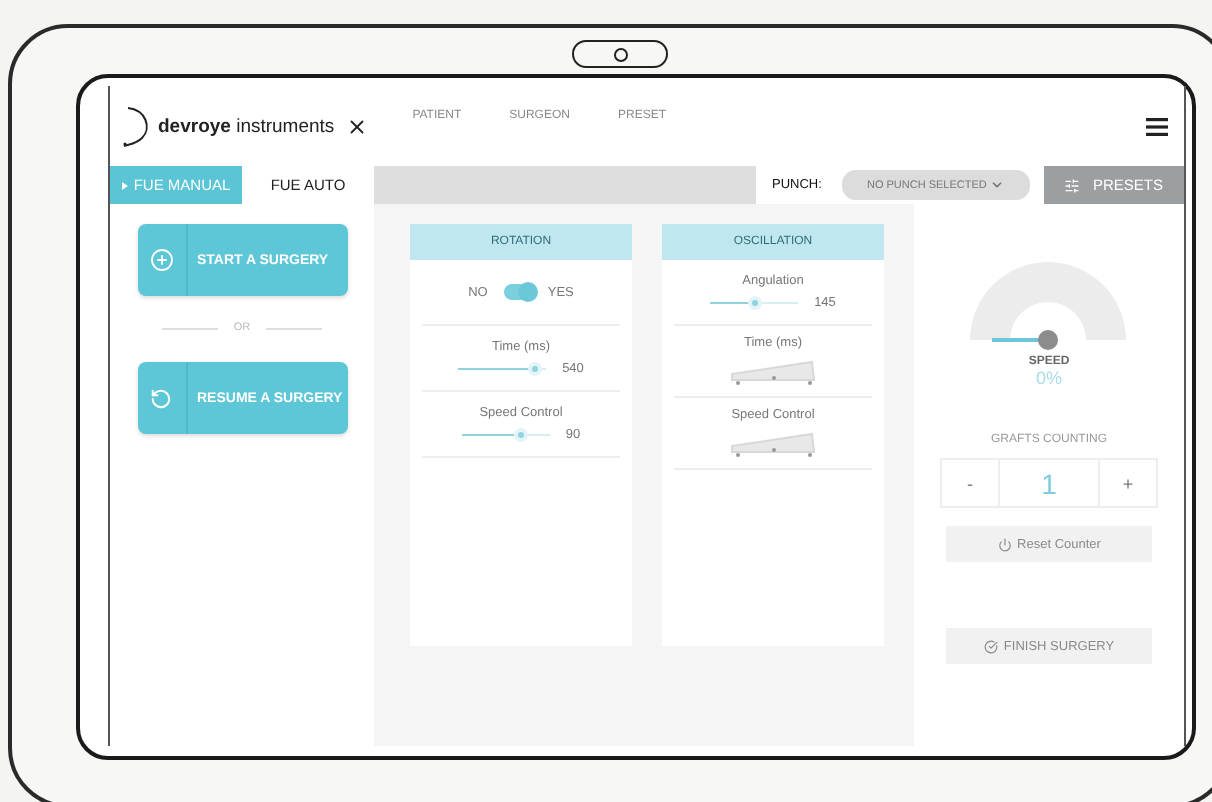  I want to click on menu-icon, so click(1157, 126).